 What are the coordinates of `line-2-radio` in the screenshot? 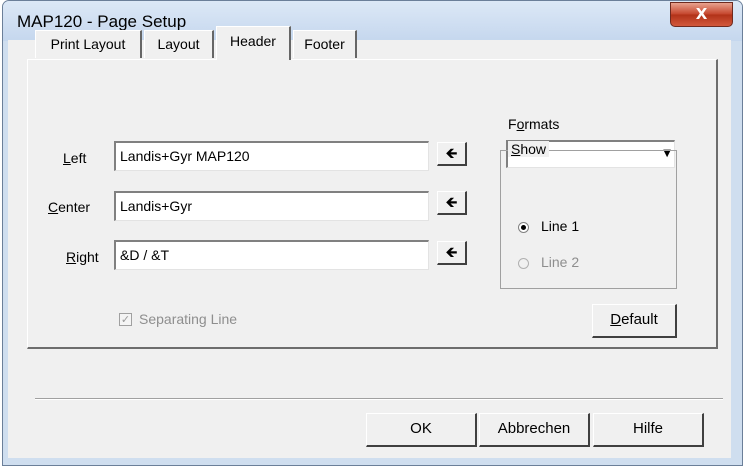 It's located at (523, 263).